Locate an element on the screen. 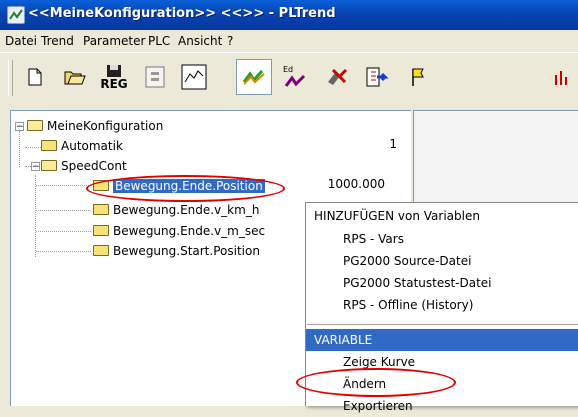  tree-item-label: Bewegung.Ende.v_km_h is located at coordinates (186, 210).